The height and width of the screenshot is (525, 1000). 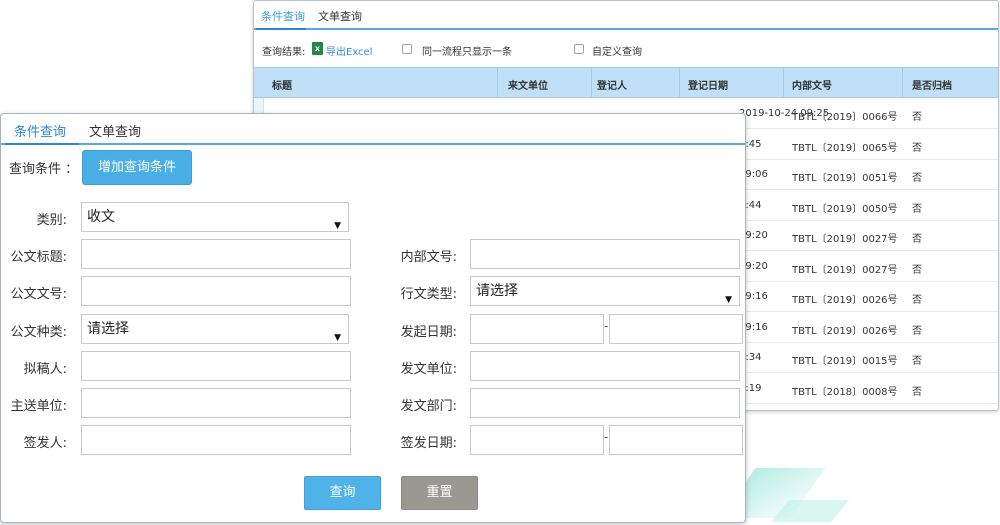 I want to click on header-title: 标题, so click(x=282, y=84).